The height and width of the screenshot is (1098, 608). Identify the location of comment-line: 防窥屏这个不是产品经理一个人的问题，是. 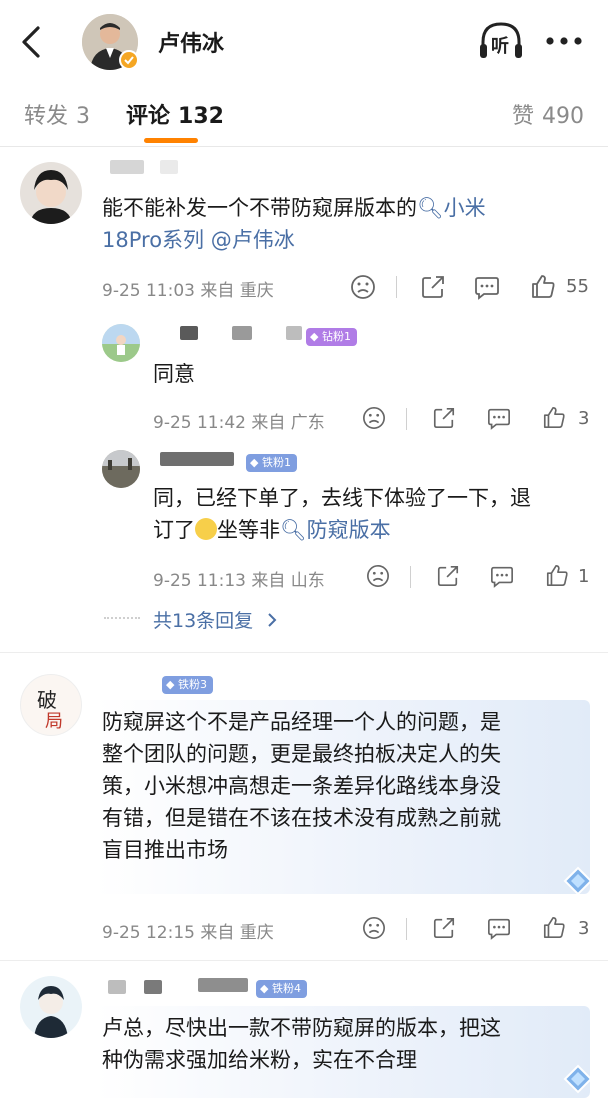
(301, 722).